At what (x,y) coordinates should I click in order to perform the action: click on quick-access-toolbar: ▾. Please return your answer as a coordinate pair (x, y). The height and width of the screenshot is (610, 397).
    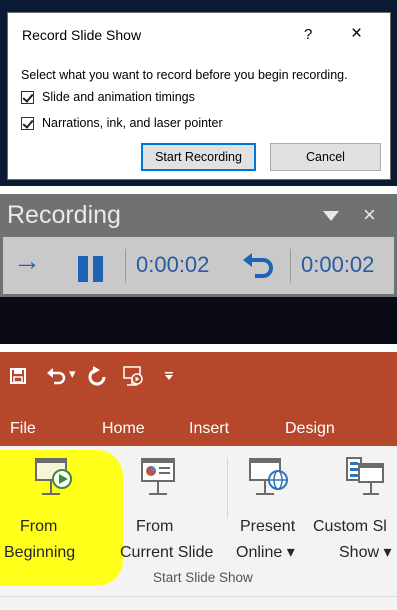
    Looking at the image, I should click on (198, 376).